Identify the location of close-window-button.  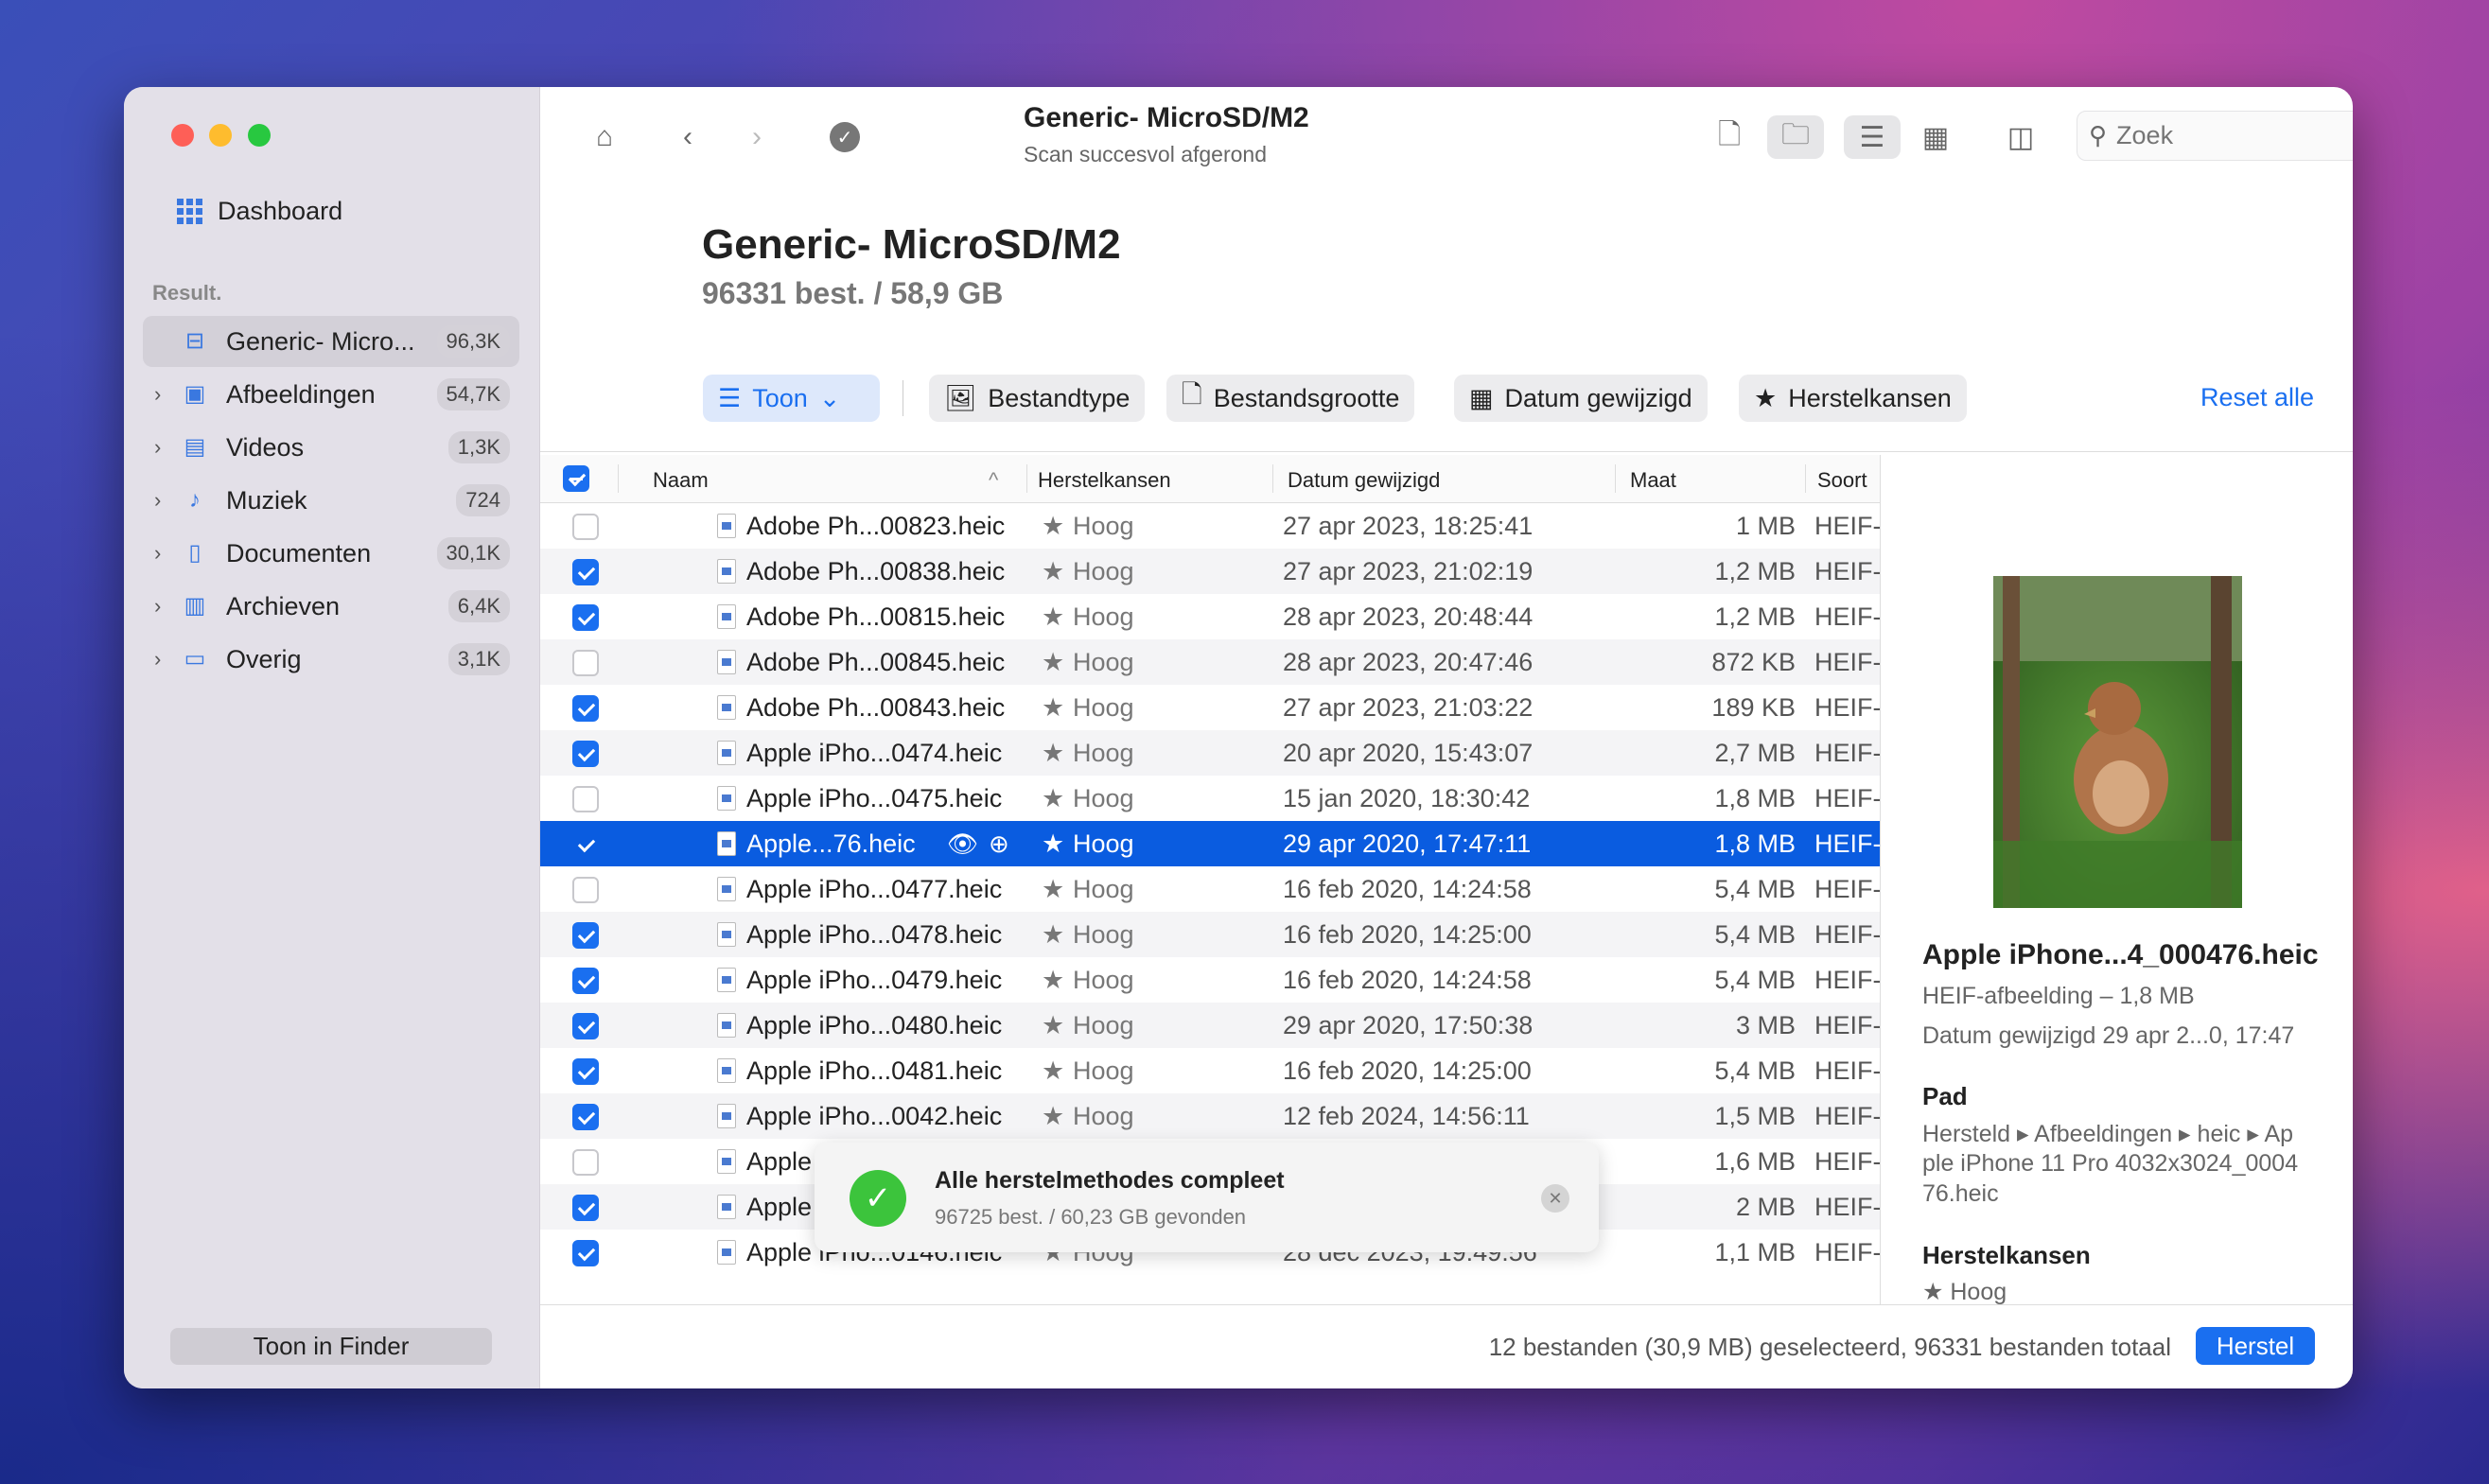
(182, 135).